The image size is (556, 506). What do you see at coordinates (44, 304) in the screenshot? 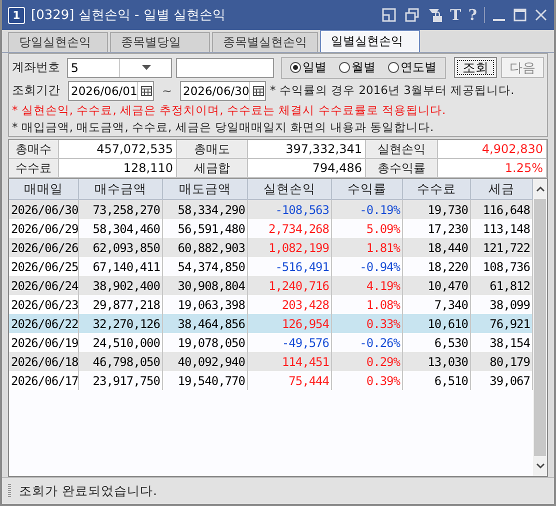
I see `table-cell: 2026/06/23` at bounding box center [44, 304].